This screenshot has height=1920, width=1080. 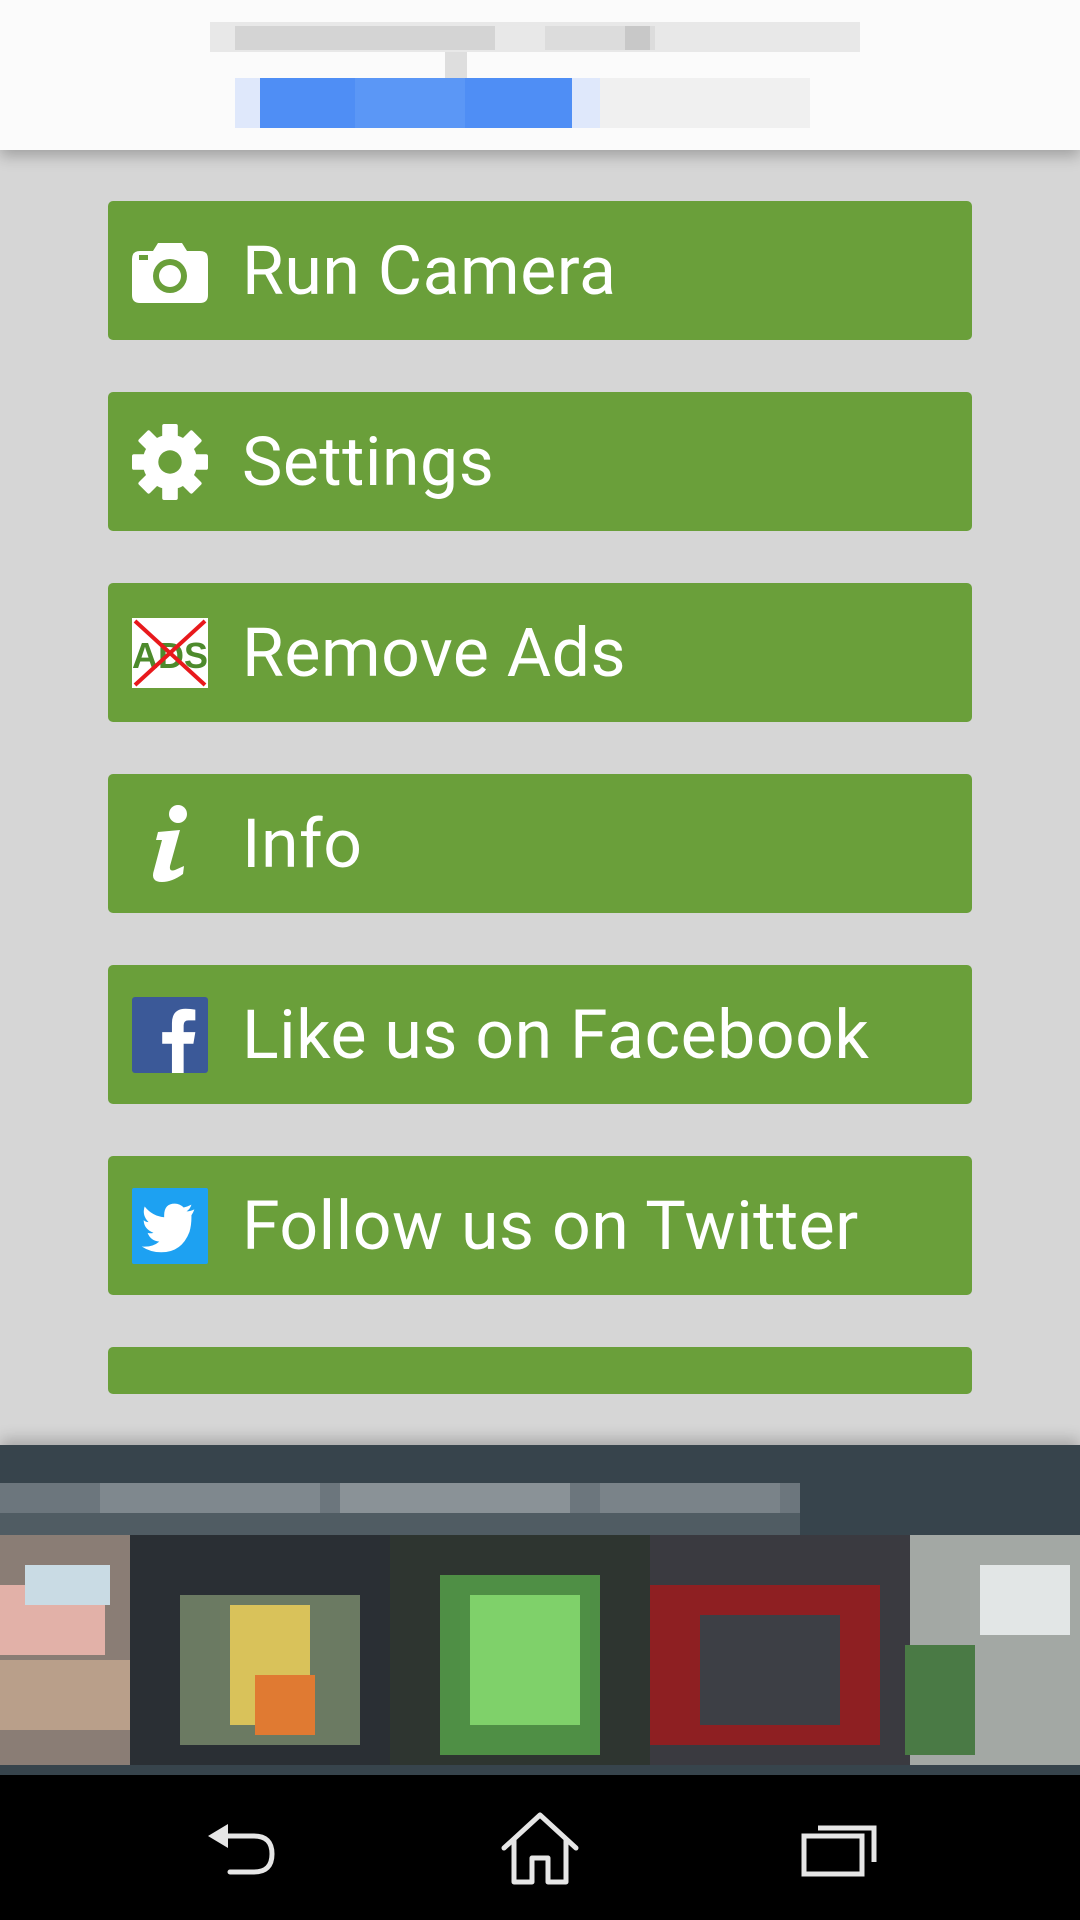 What do you see at coordinates (170, 843) in the screenshot?
I see `info-icon` at bounding box center [170, 843].